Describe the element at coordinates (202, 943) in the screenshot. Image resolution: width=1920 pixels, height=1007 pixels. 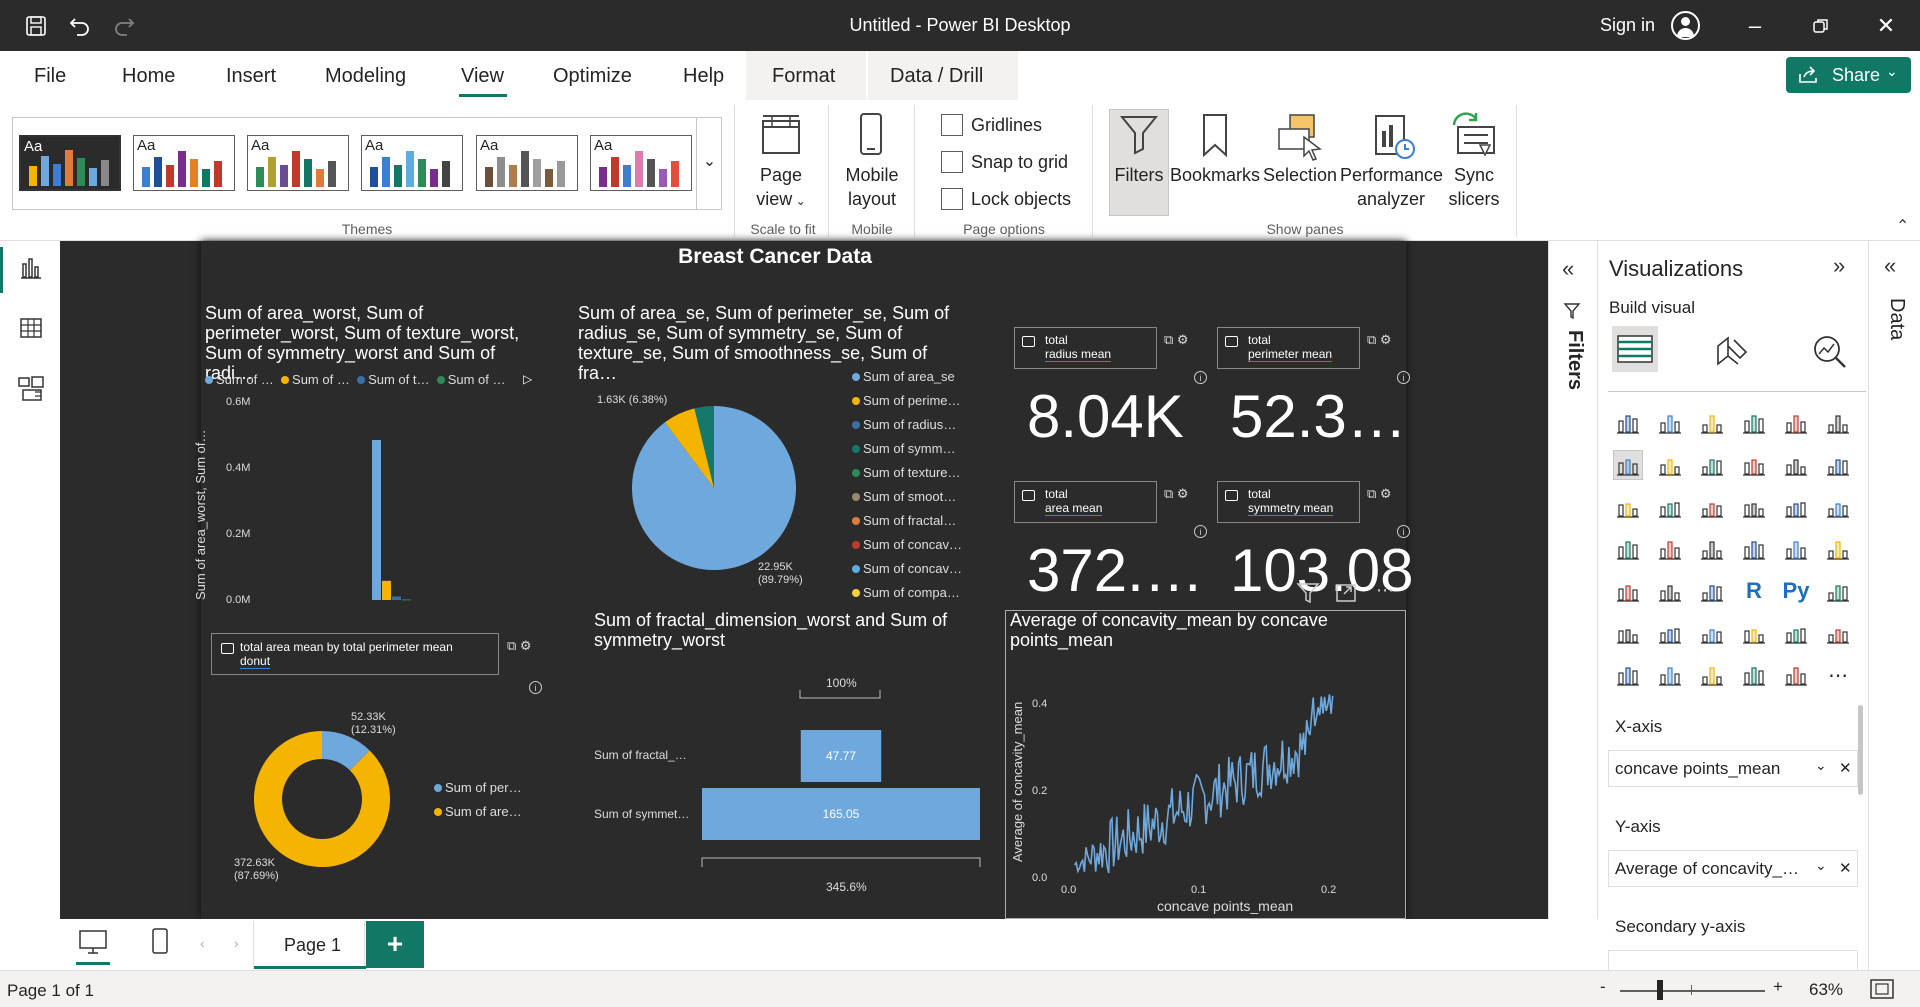
I see `scroll-left-icon: ‹` at that location.